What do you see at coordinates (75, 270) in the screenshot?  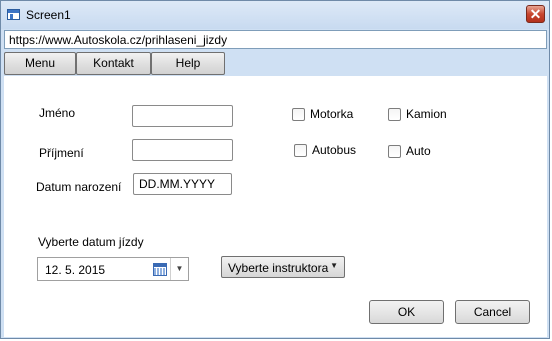 I see `date-value: 12. 5. 2015` at bounding box center [75, 270].